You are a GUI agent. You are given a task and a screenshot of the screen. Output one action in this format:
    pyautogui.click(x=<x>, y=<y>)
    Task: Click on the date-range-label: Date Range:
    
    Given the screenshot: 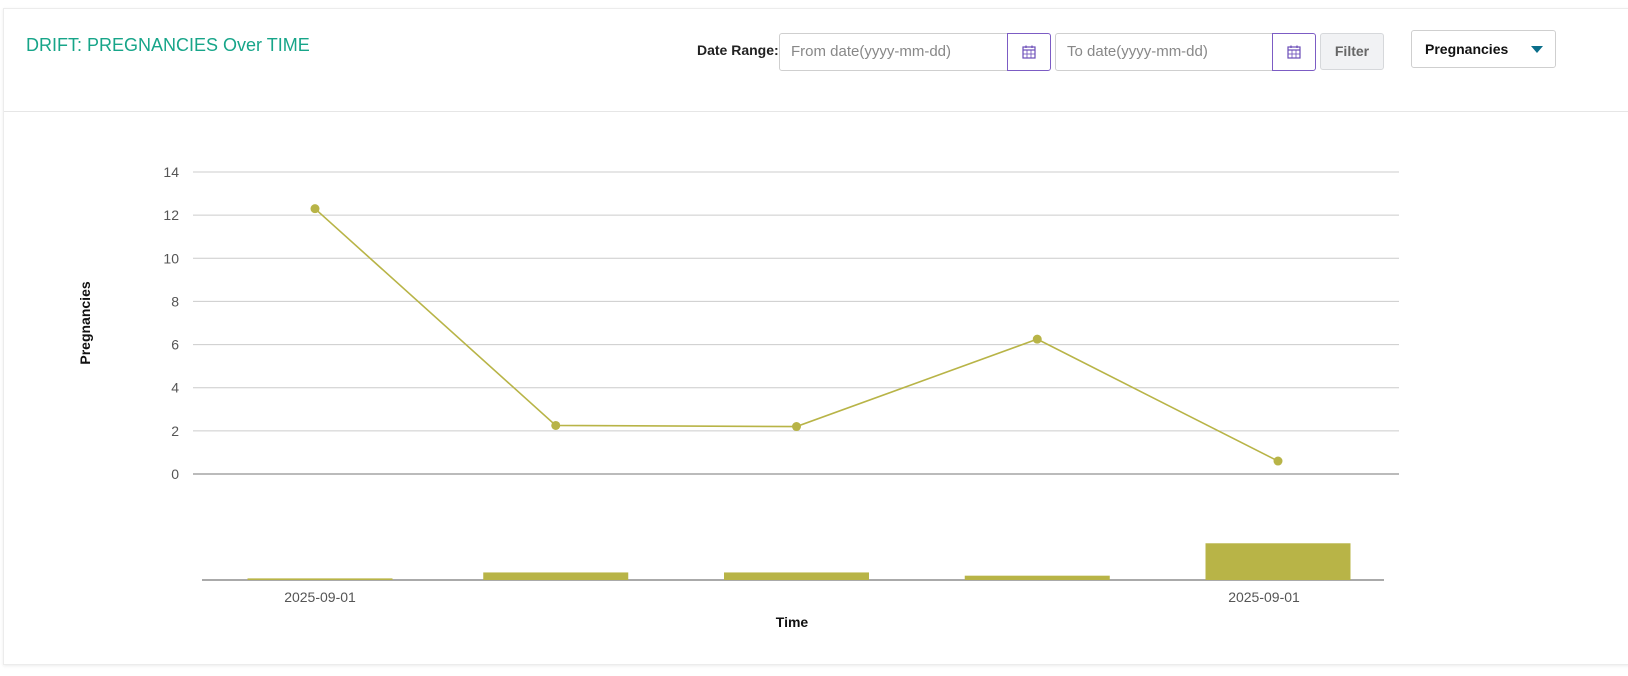 What is the action you would take?
    pyautogui.click(x=738, y=50)
    